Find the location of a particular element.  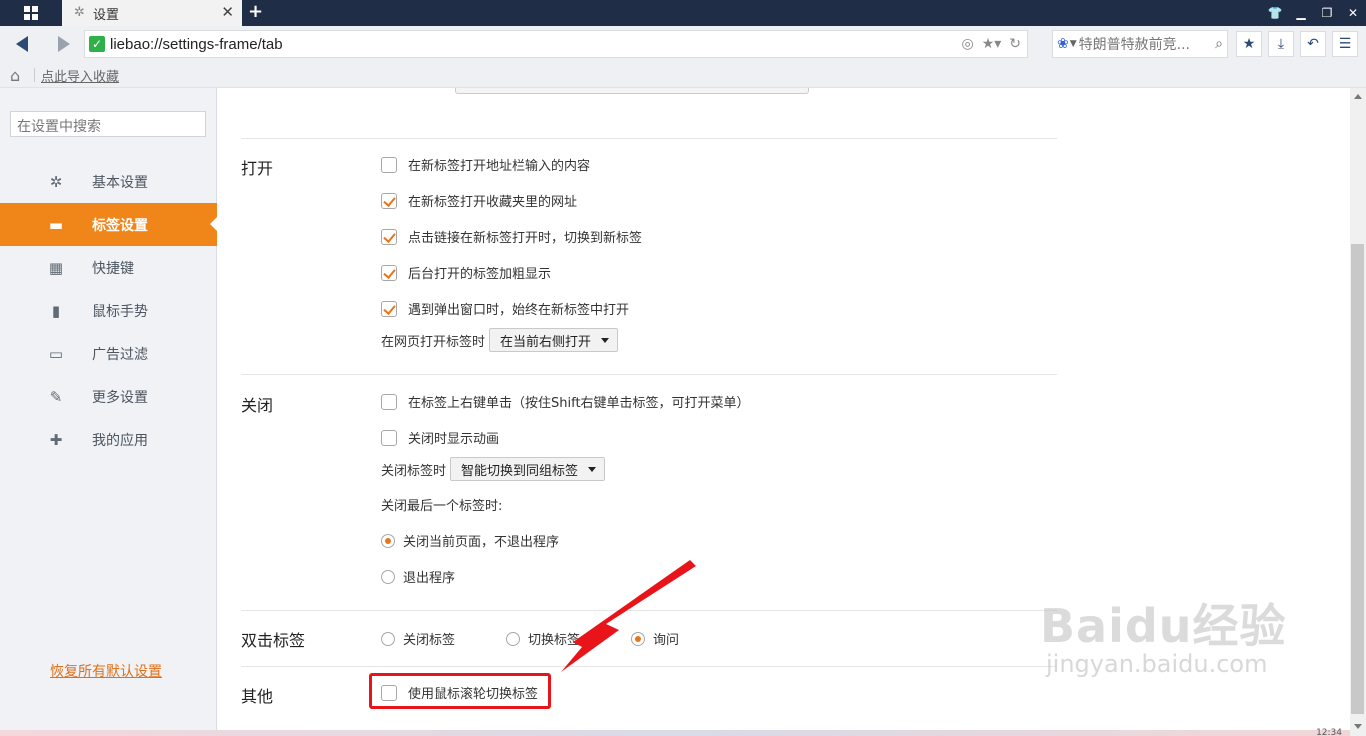

option-row: 在标签上右键单击（按住Shift右键单击标签，可打开菜单） is located at coordinates (565, 401).